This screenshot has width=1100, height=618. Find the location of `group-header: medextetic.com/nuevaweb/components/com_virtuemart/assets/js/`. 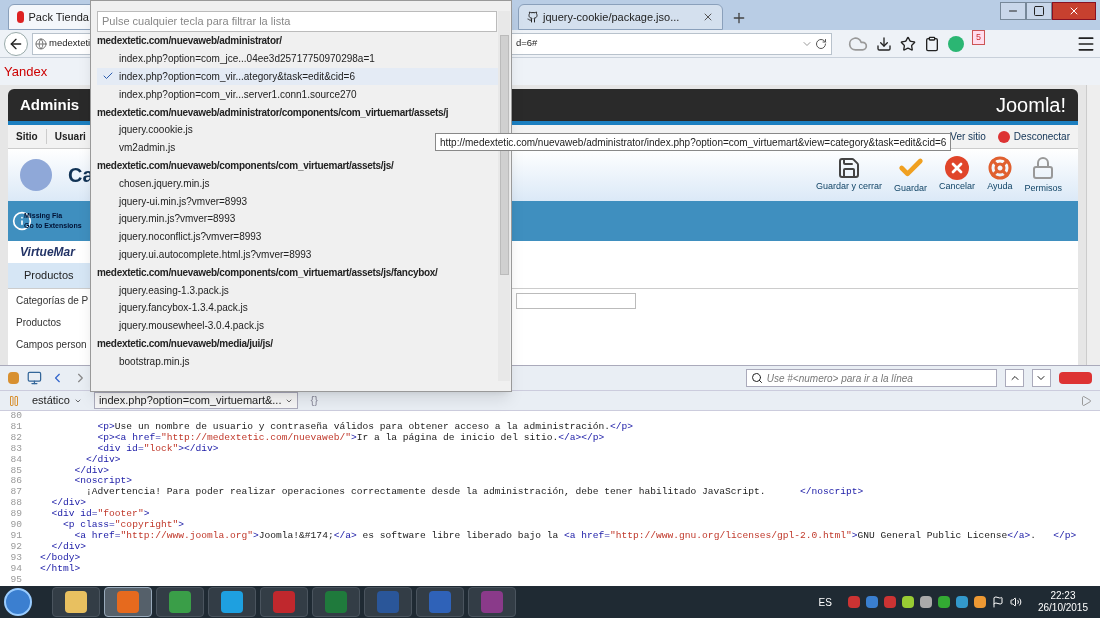

group-header: medextetic.com/nuevaweb/components/com_virtuemart/assets/js/ is located at coordinates (246, 165).